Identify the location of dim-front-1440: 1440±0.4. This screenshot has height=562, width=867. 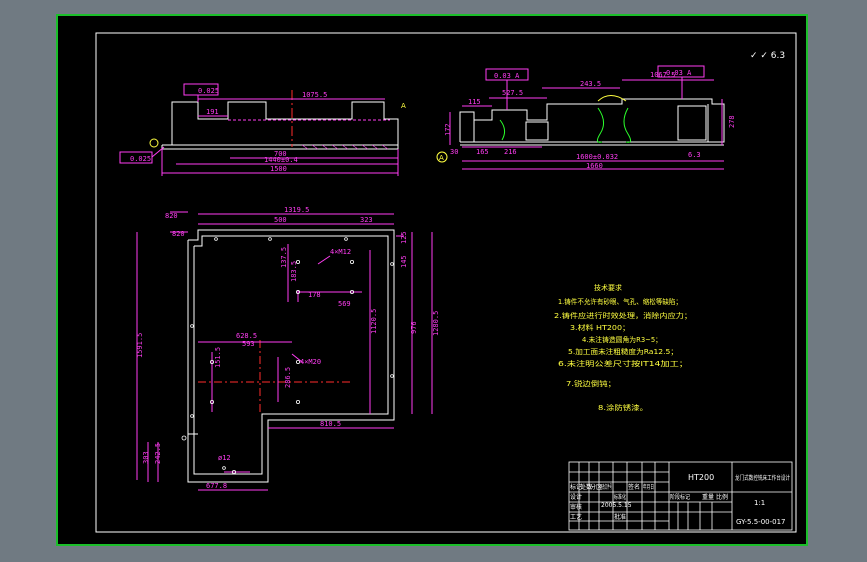
(281, 160).